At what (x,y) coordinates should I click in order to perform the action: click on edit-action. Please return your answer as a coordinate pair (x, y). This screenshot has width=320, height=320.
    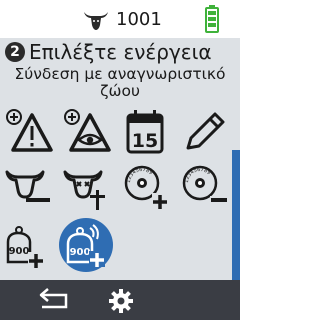
    Looking at the image, I should click on (205, 132).